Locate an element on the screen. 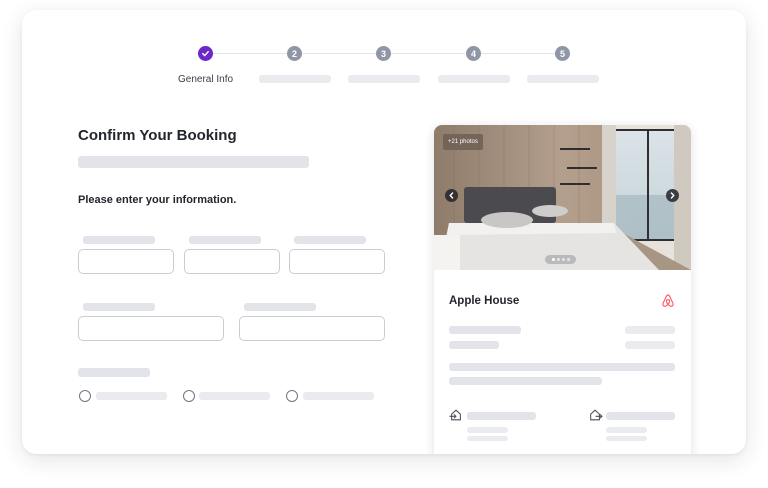 Image resolution: width=768 pixels, height=488 pixels. form-subtitle: Please enter your information. is located at coordinates (157, 200).